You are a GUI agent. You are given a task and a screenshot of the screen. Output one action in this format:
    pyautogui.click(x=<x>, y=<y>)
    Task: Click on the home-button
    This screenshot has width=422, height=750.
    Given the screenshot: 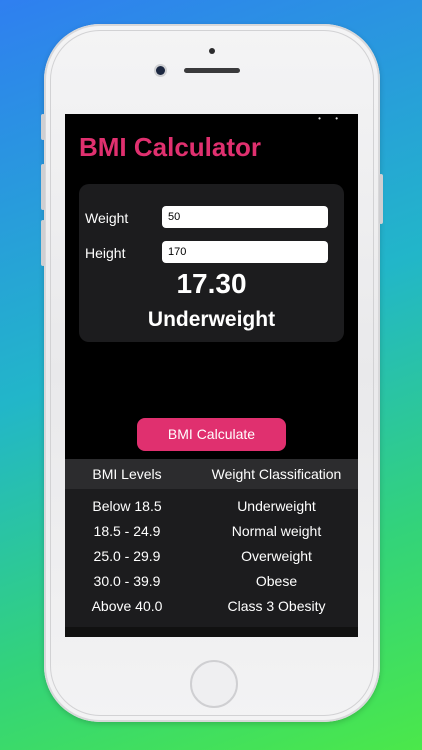 What is the action you would take?
    pyautogui.click(x=214, y=684)
    